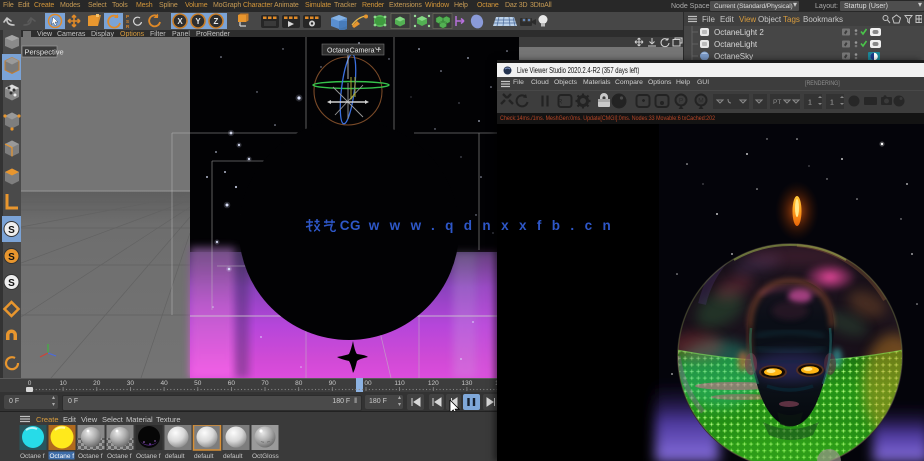 Image resolution: width=924 pixels, height=461 pixels. Describe the element at coordinates (44, 52) in the screenshot. I see `svg-text: Perspective` at that location.